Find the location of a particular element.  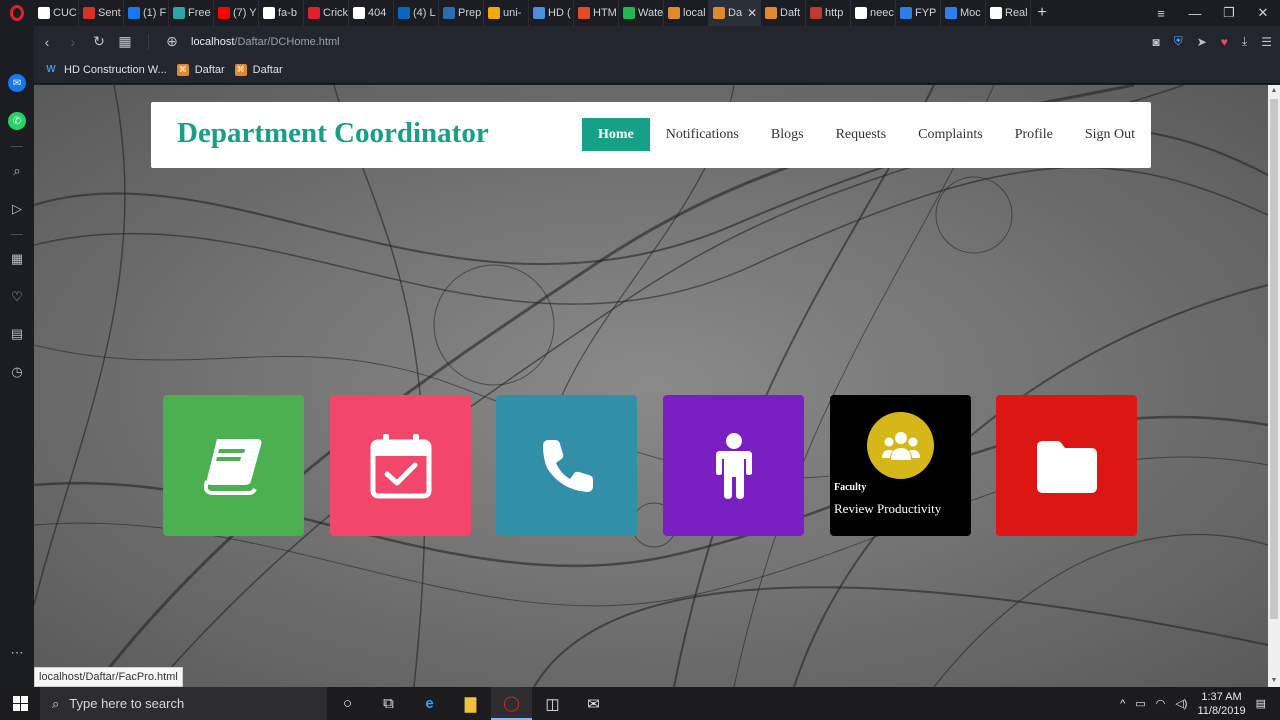

browser-tab-label: Wate is located at coordinates (651, 13).